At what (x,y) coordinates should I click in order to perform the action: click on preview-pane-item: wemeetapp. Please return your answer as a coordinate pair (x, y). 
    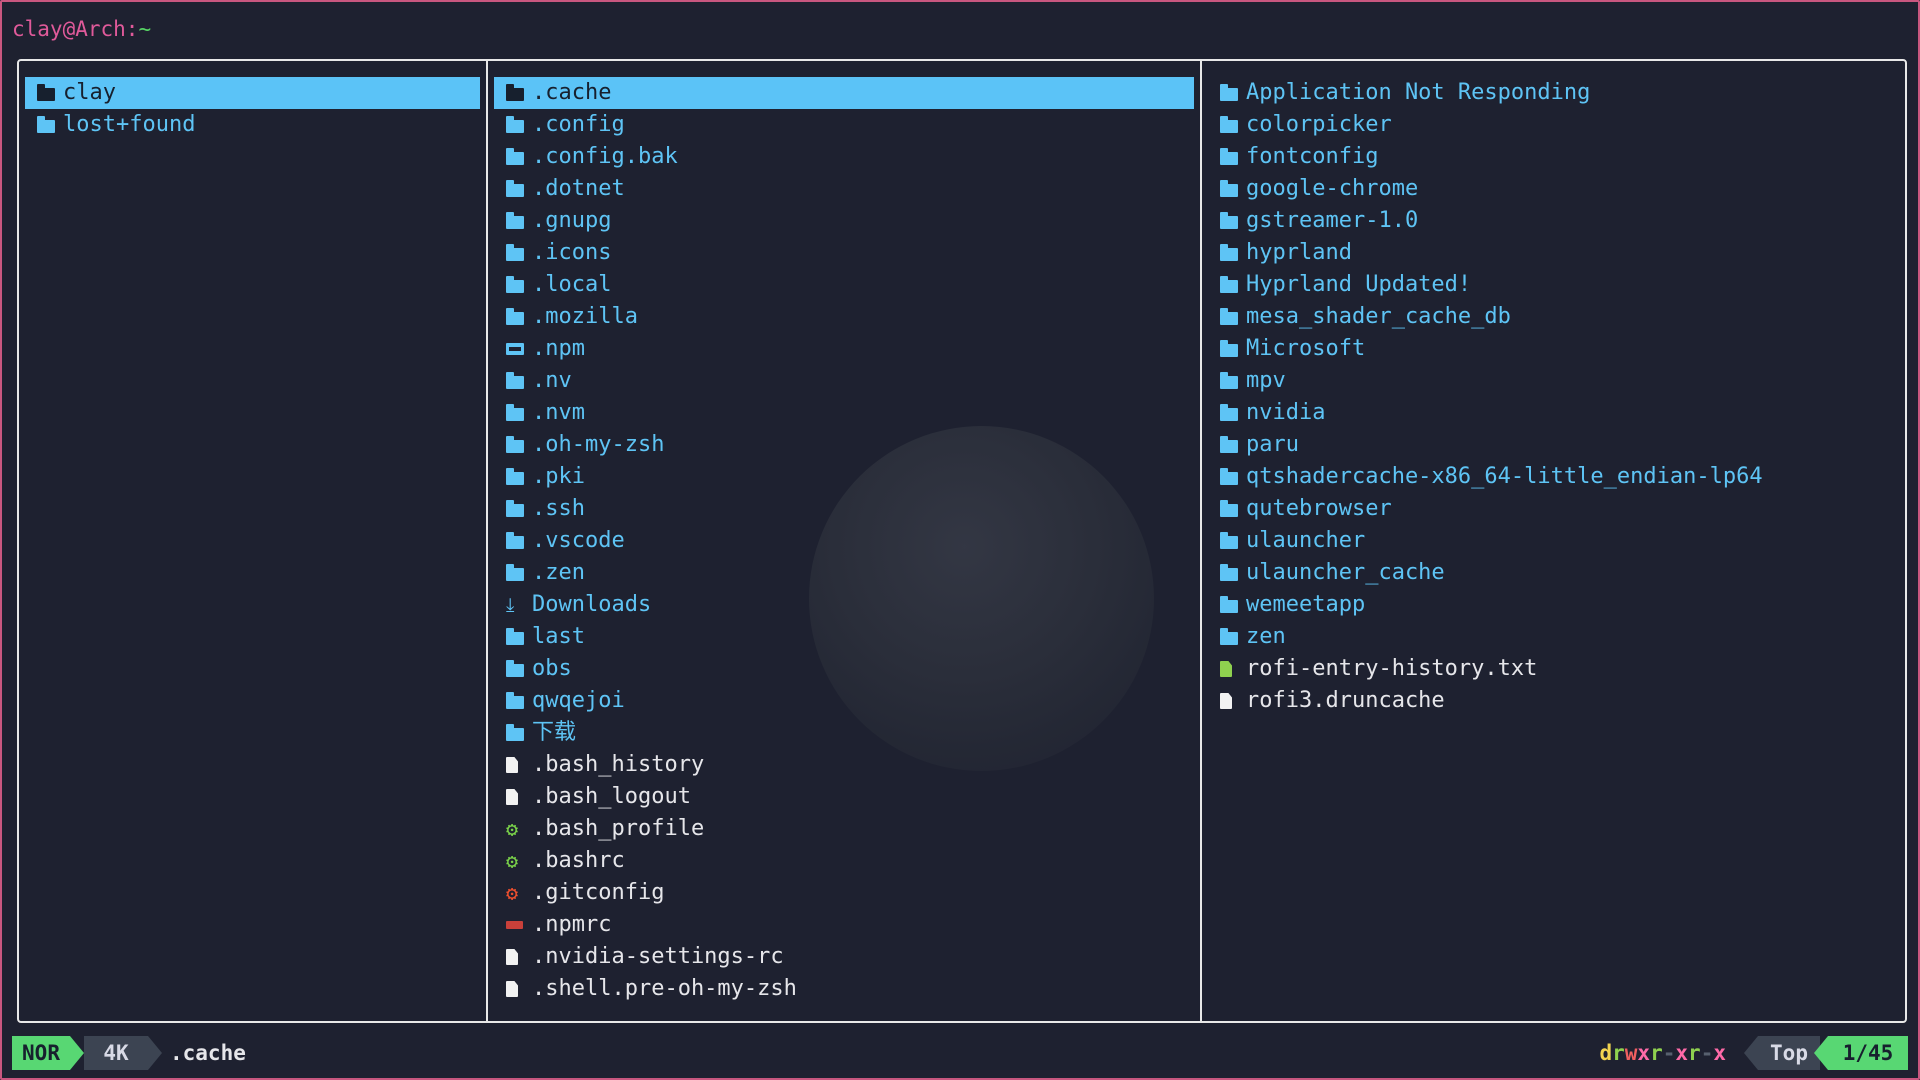
    Looking at the image, I should click on (1553, 605).